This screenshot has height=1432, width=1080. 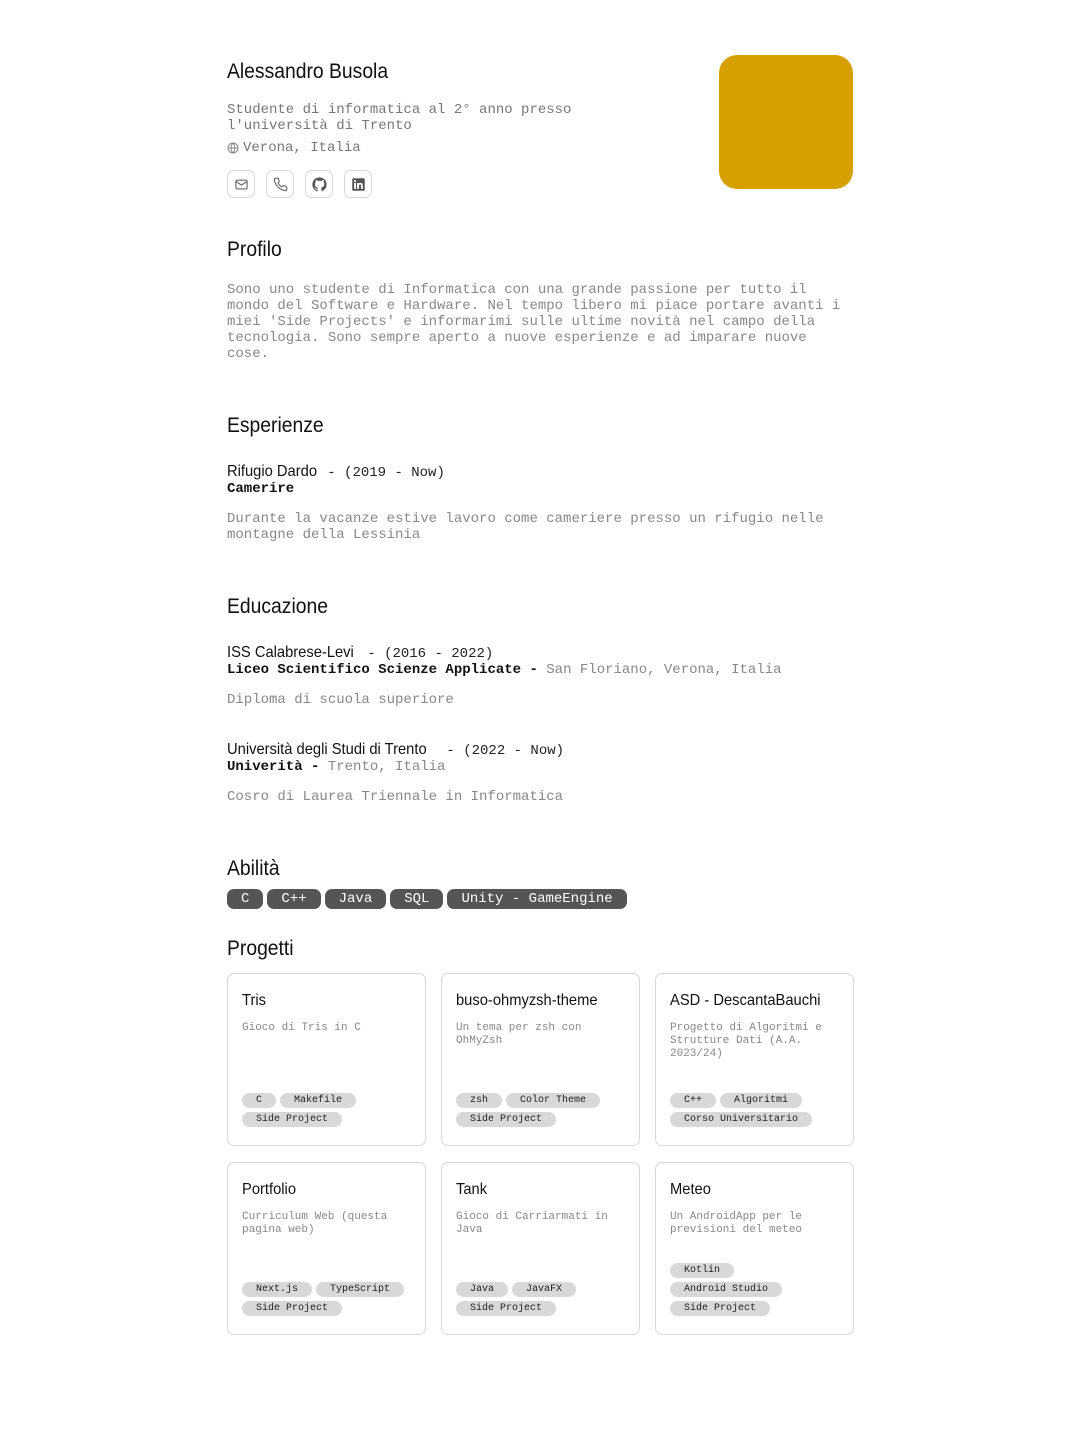 What do you see at coordinates (472, 1189) in the screenshot?
I see `project-title: Tank` at bounding box center [472, 1189].